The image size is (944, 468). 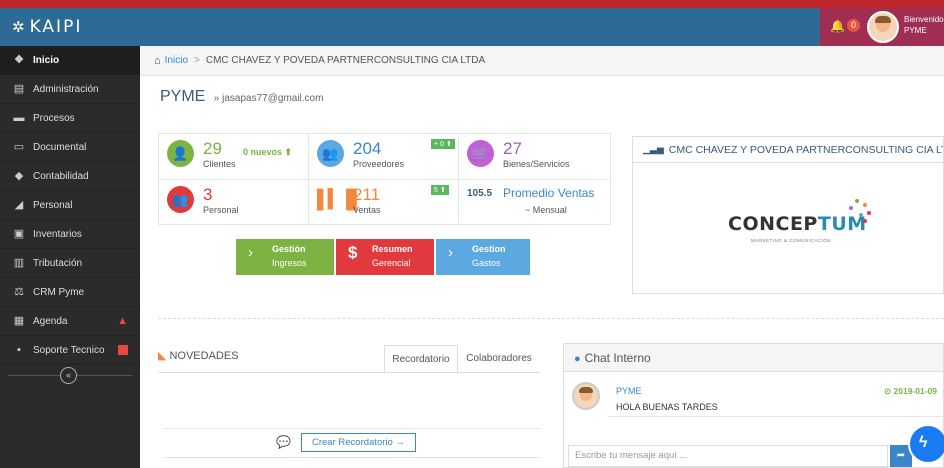 I want to click on stat-sublabel: ~ Mensual, so click(x=546, y=210).